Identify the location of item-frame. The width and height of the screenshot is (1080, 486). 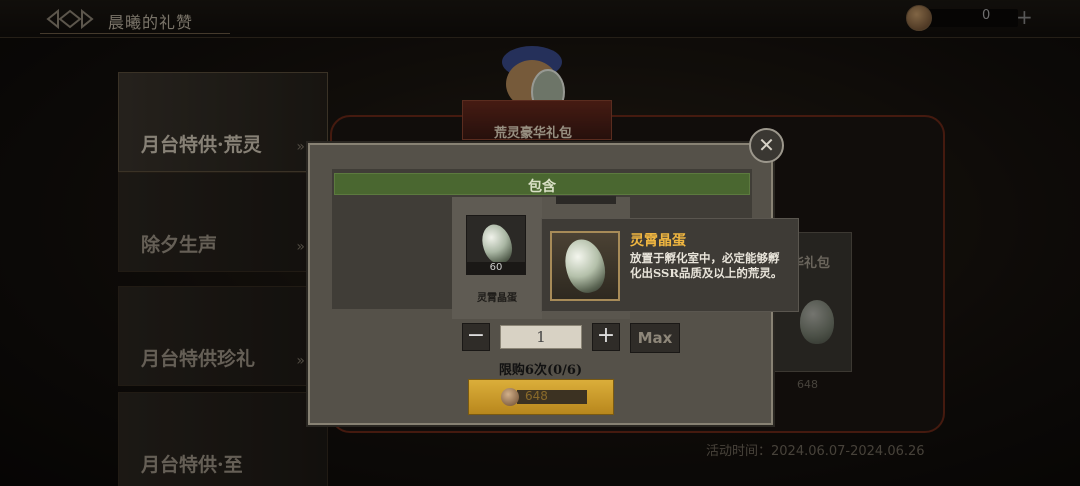
(586, 200).